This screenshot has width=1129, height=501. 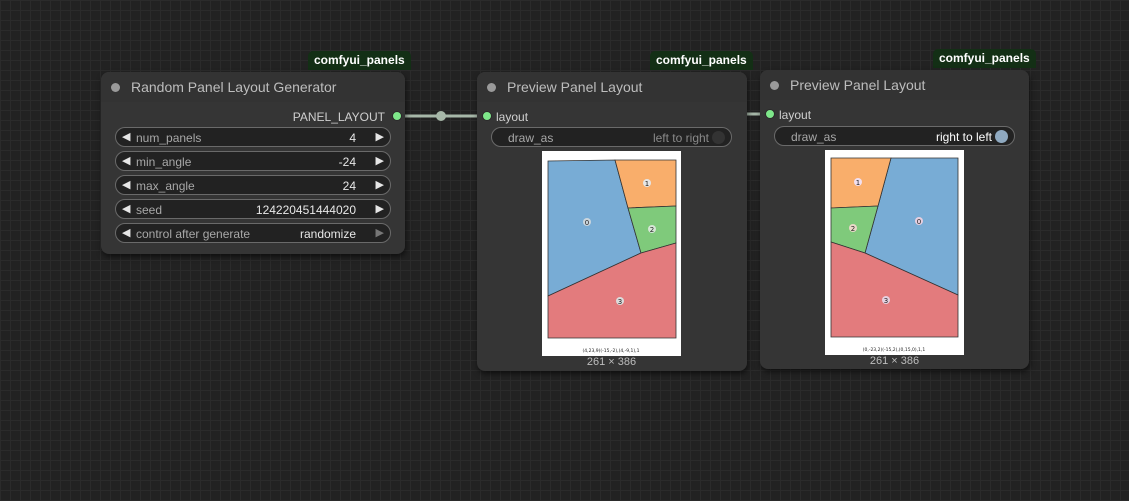 What do you see at coordinates (327, 234) in the screenshot?
I see `widget-value: randomize` at bounding box center [327, 234].